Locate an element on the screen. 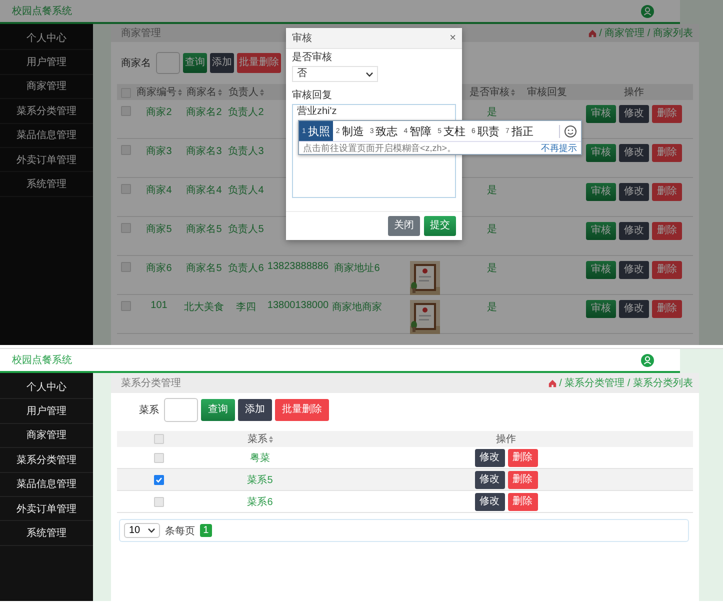 This screenshot has height=604, width=723. table-cell-text: 负责人2 is located at coordinates (246, 112).